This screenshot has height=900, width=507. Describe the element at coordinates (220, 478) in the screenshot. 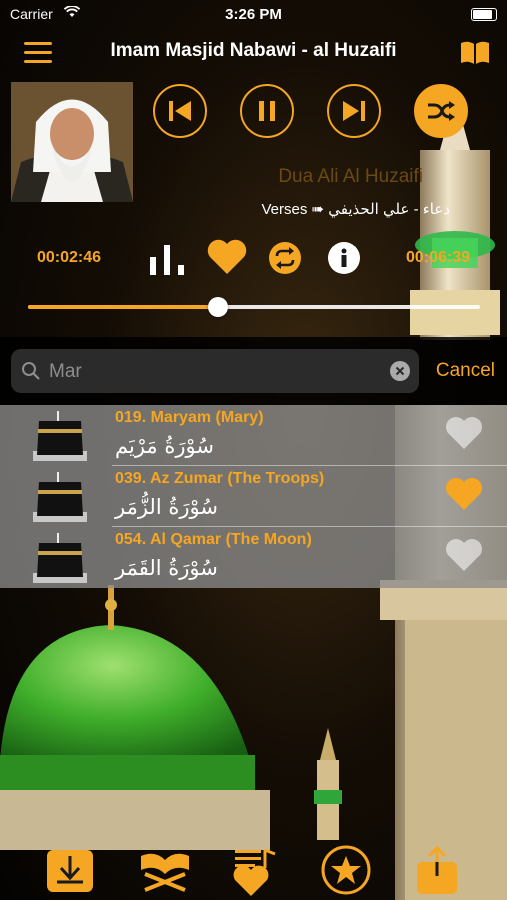

I see `surah-title: 039. Az Zumar (The Troops)` at that location.